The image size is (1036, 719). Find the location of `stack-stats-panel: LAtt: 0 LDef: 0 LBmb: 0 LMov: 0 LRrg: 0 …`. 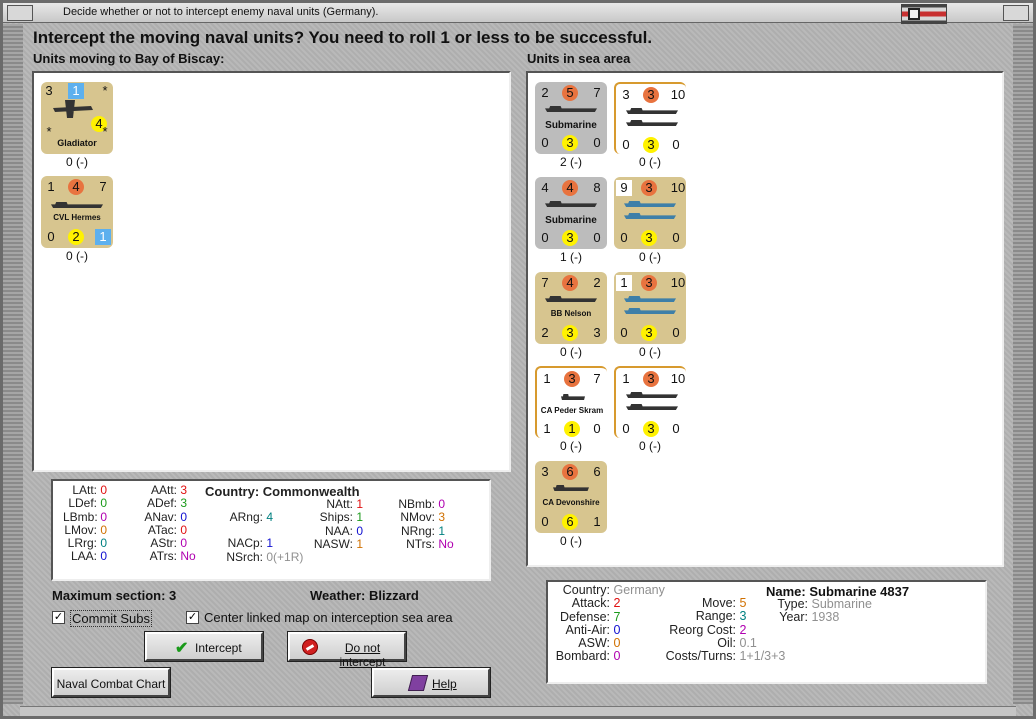

stack-stats-panel: LAtt: 0 LDef: 0 LBmb: 0 LMov: 0 LRrg: 0 … is located at coordinates (271, 530).